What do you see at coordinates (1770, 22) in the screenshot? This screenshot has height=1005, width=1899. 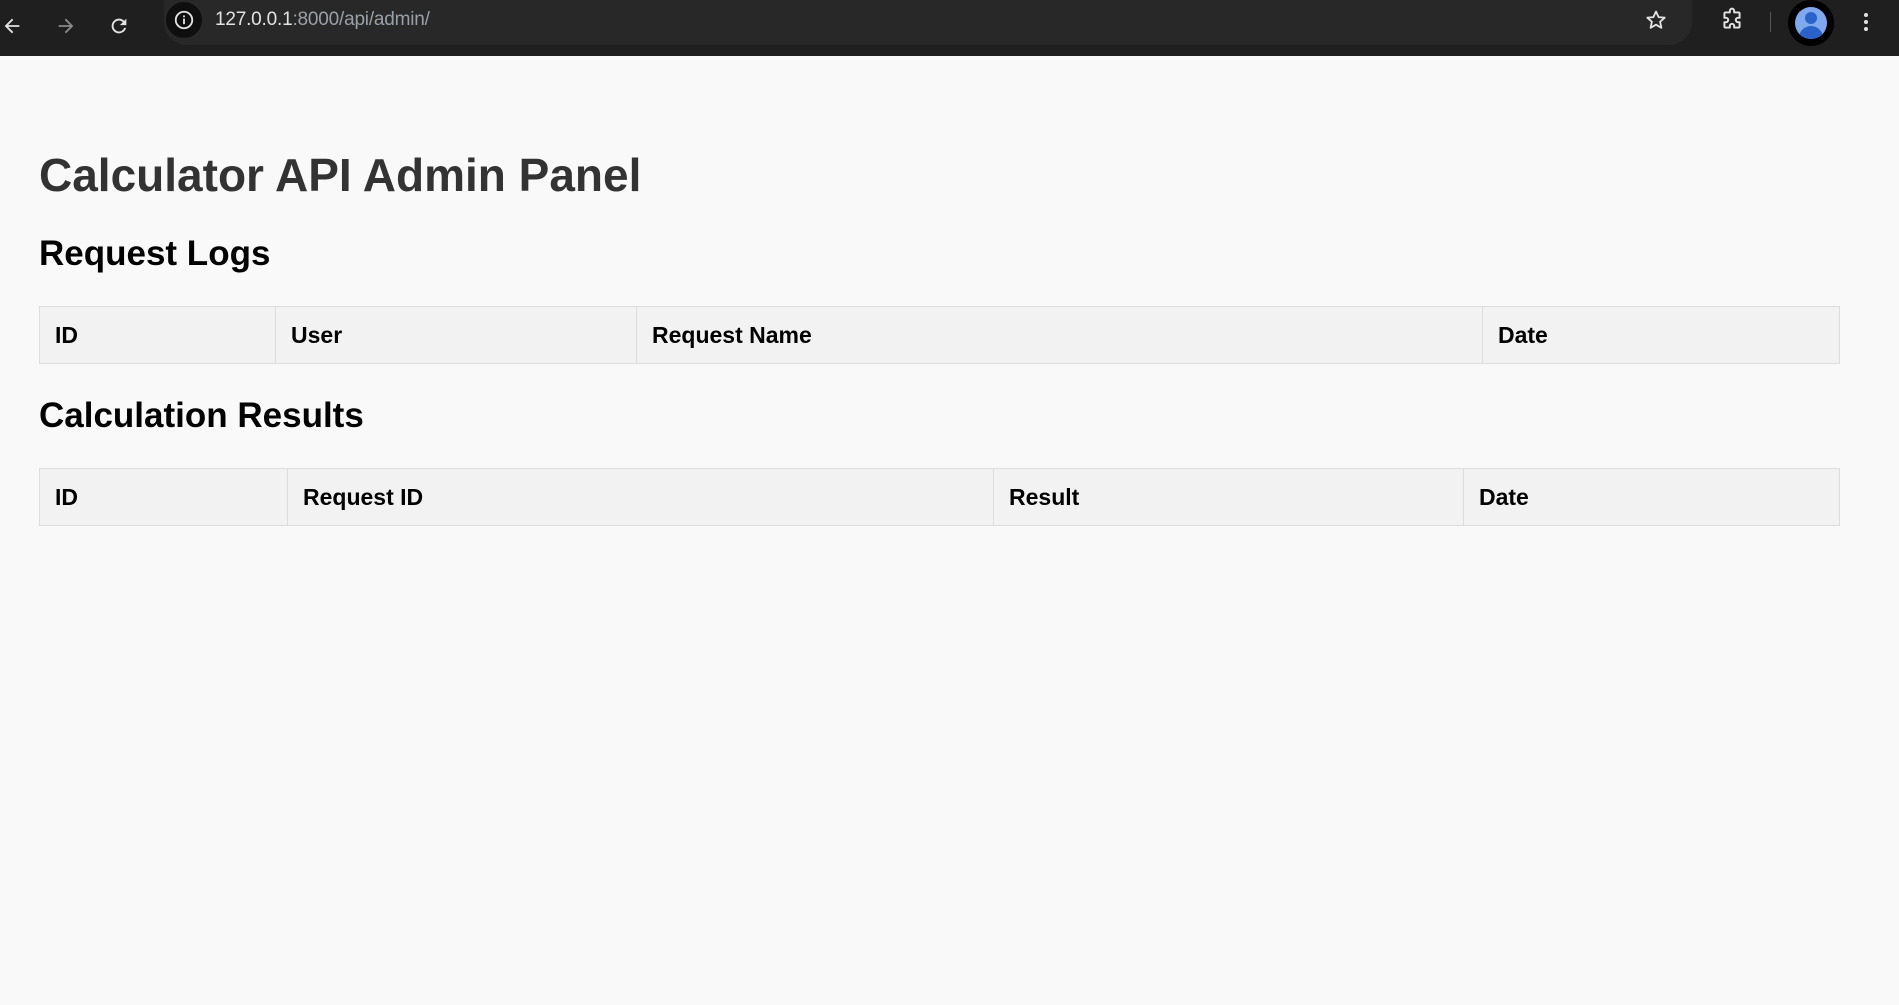 I see `toolbar-divider` at bounding box center [1770, 22].